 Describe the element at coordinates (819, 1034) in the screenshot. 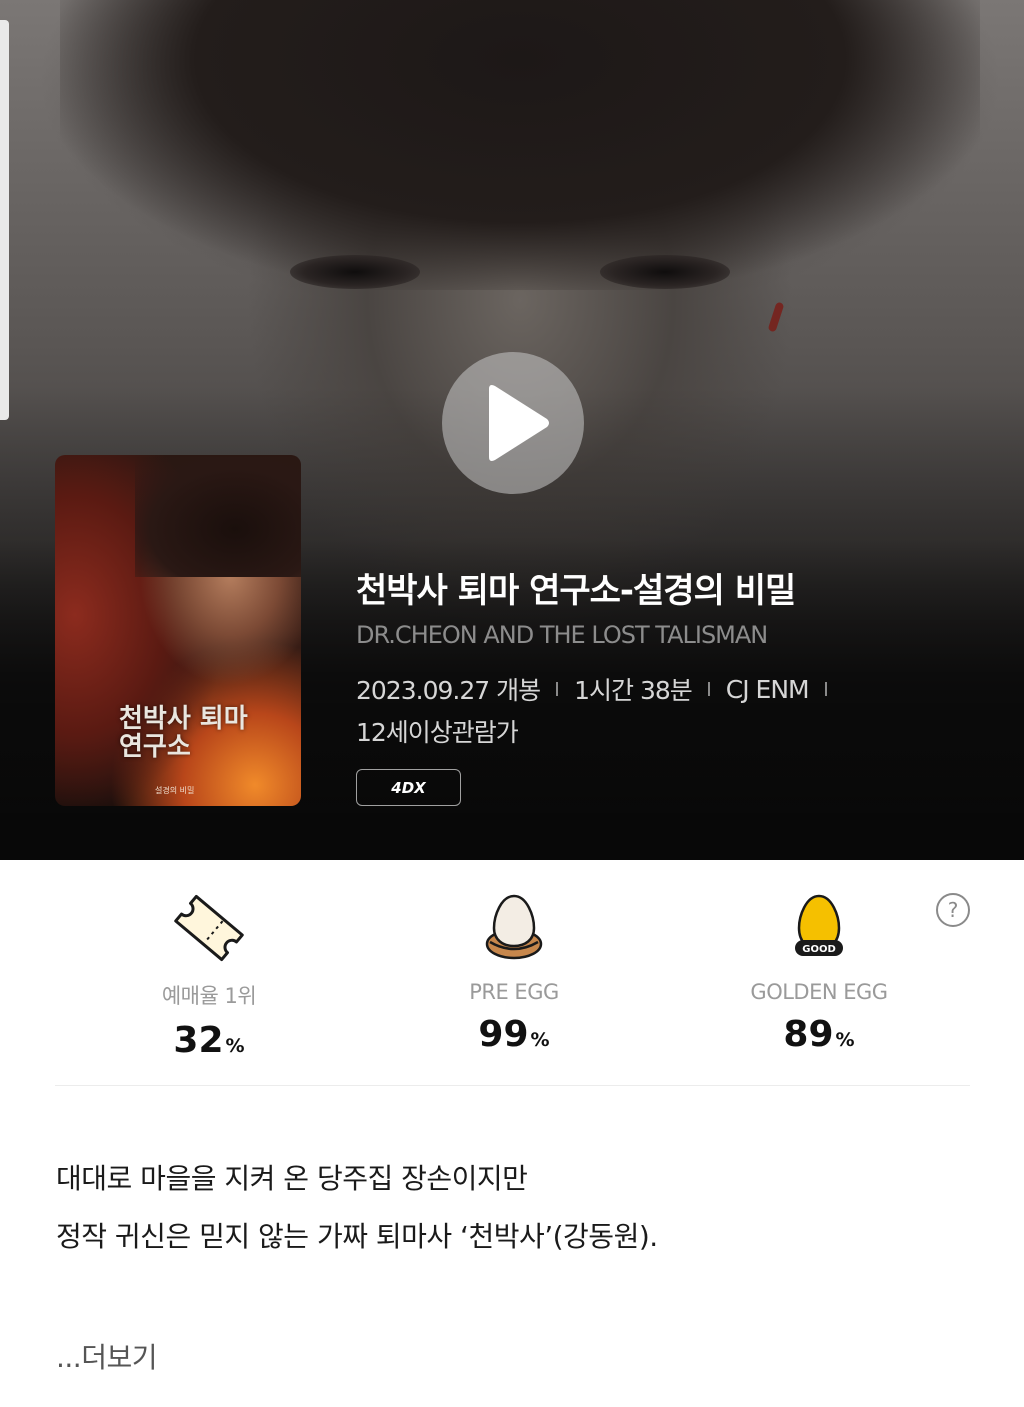

I see `stat-value: 89%` at that location.